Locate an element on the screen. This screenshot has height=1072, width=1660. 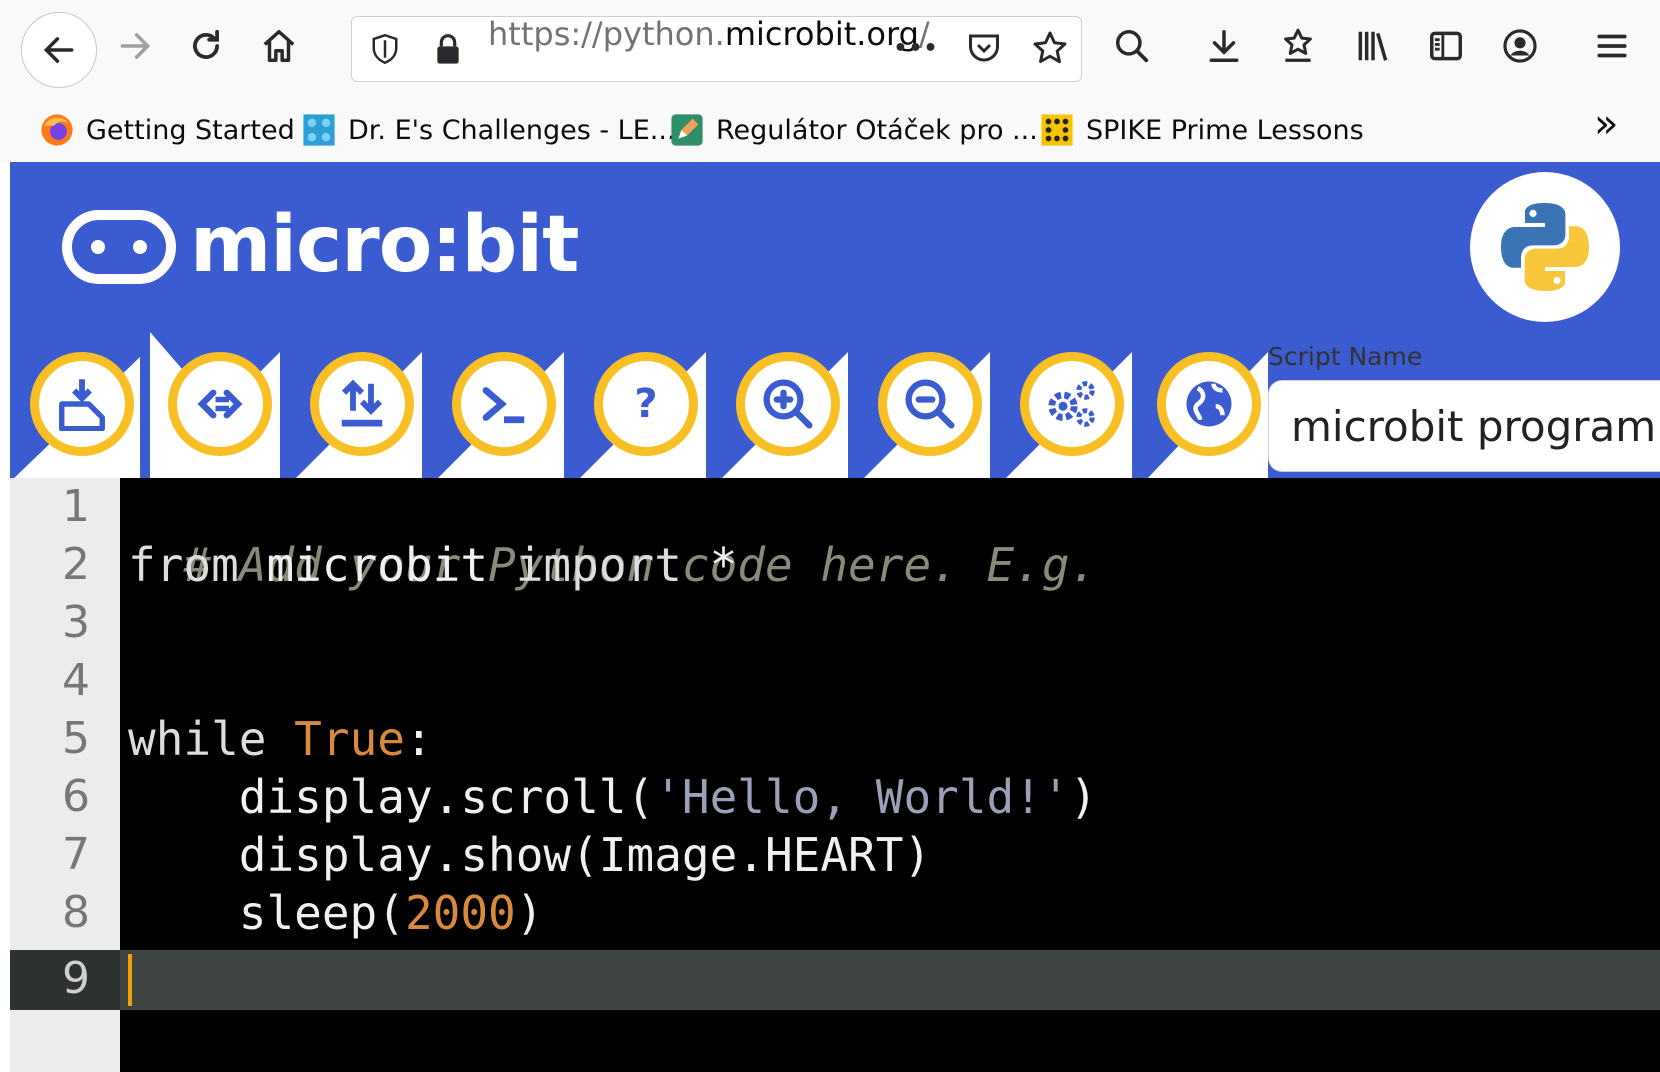
downloads-button is located at coordinates (1224, 46).